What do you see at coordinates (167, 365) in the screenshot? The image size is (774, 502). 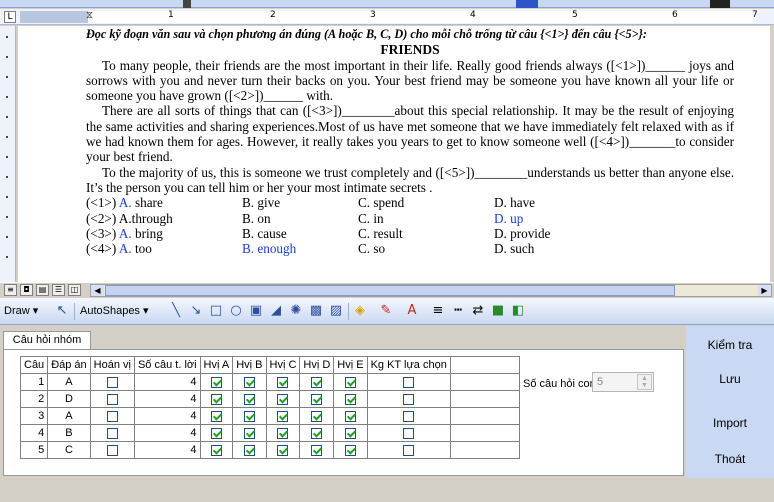 I see `column-header: Số câu t. lời` at bounding box center [167, 365].